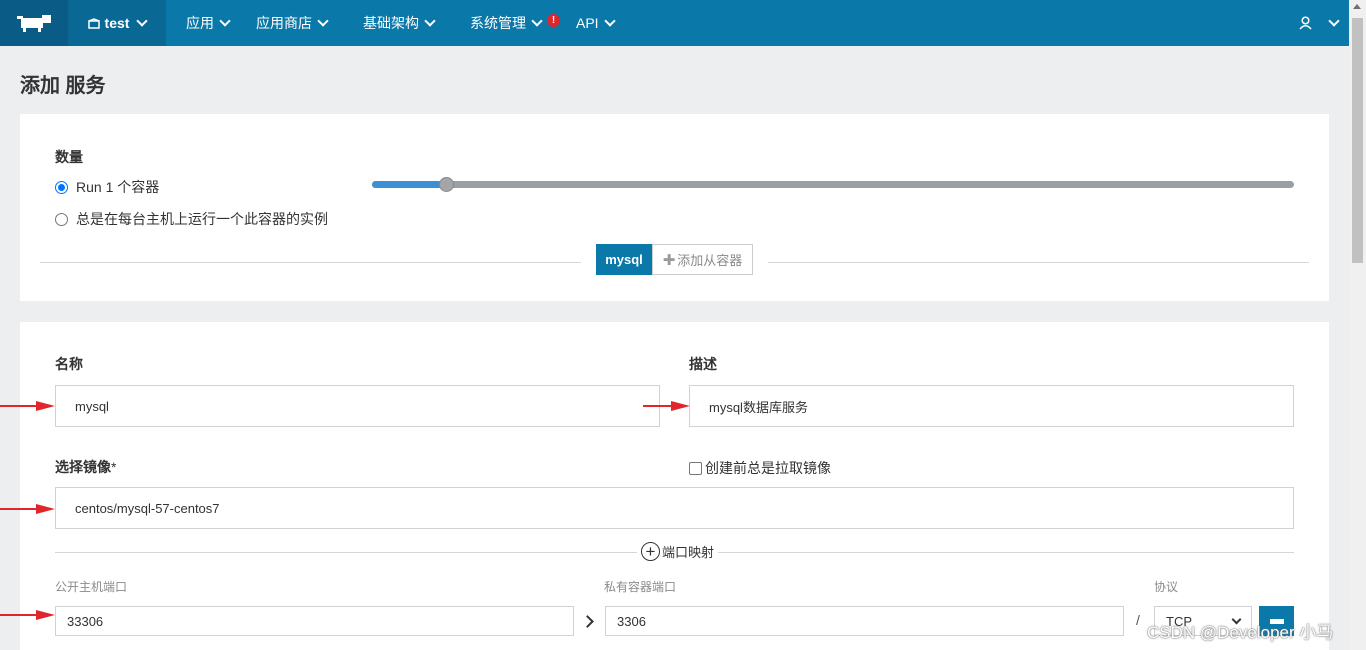 The height and width of the screenshot is (650, 1366). I want to click on nav-item-infrastructure: 基础架构, so click(399, 23).